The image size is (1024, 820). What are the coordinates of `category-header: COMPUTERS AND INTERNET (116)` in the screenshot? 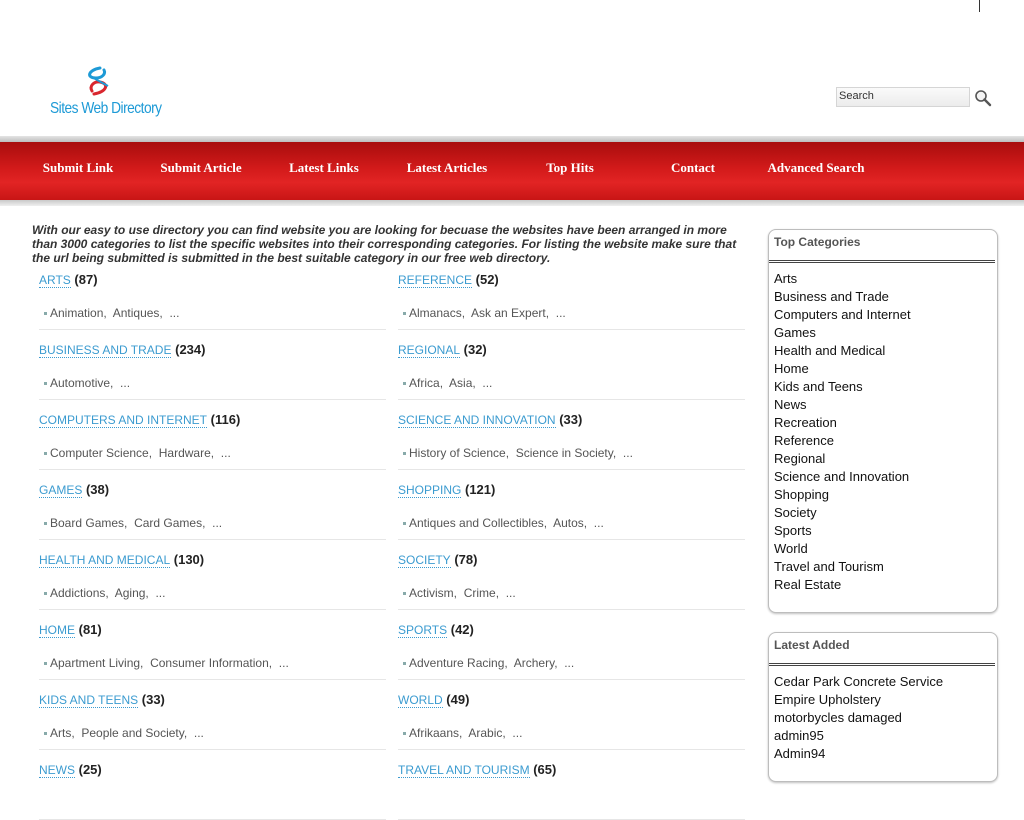 It's located at (139, 420).